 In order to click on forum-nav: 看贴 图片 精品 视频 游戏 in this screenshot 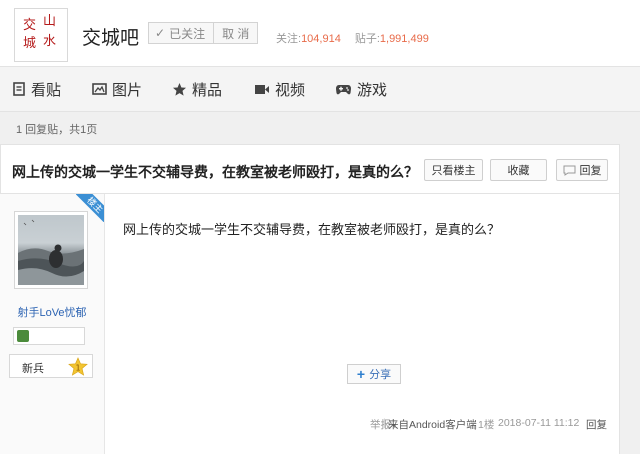, I will do `click(320, 89)`.